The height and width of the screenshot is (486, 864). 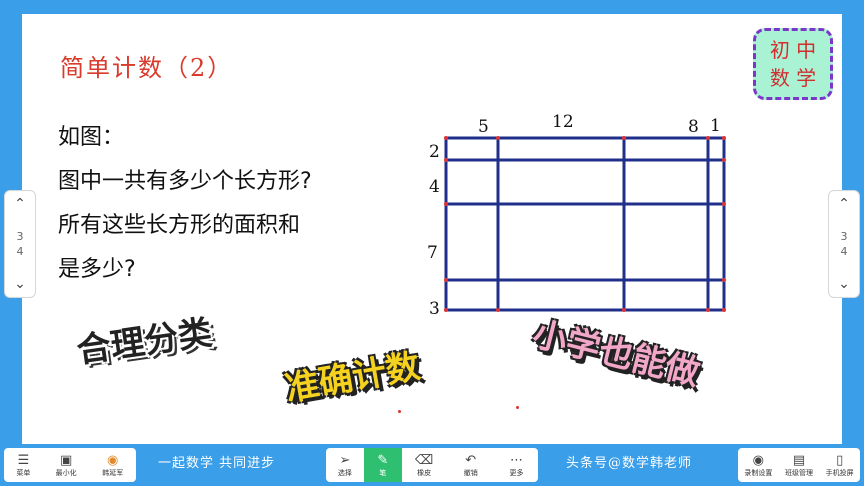 I want to click on class-icon: ▤, so click(x=799, y=460).